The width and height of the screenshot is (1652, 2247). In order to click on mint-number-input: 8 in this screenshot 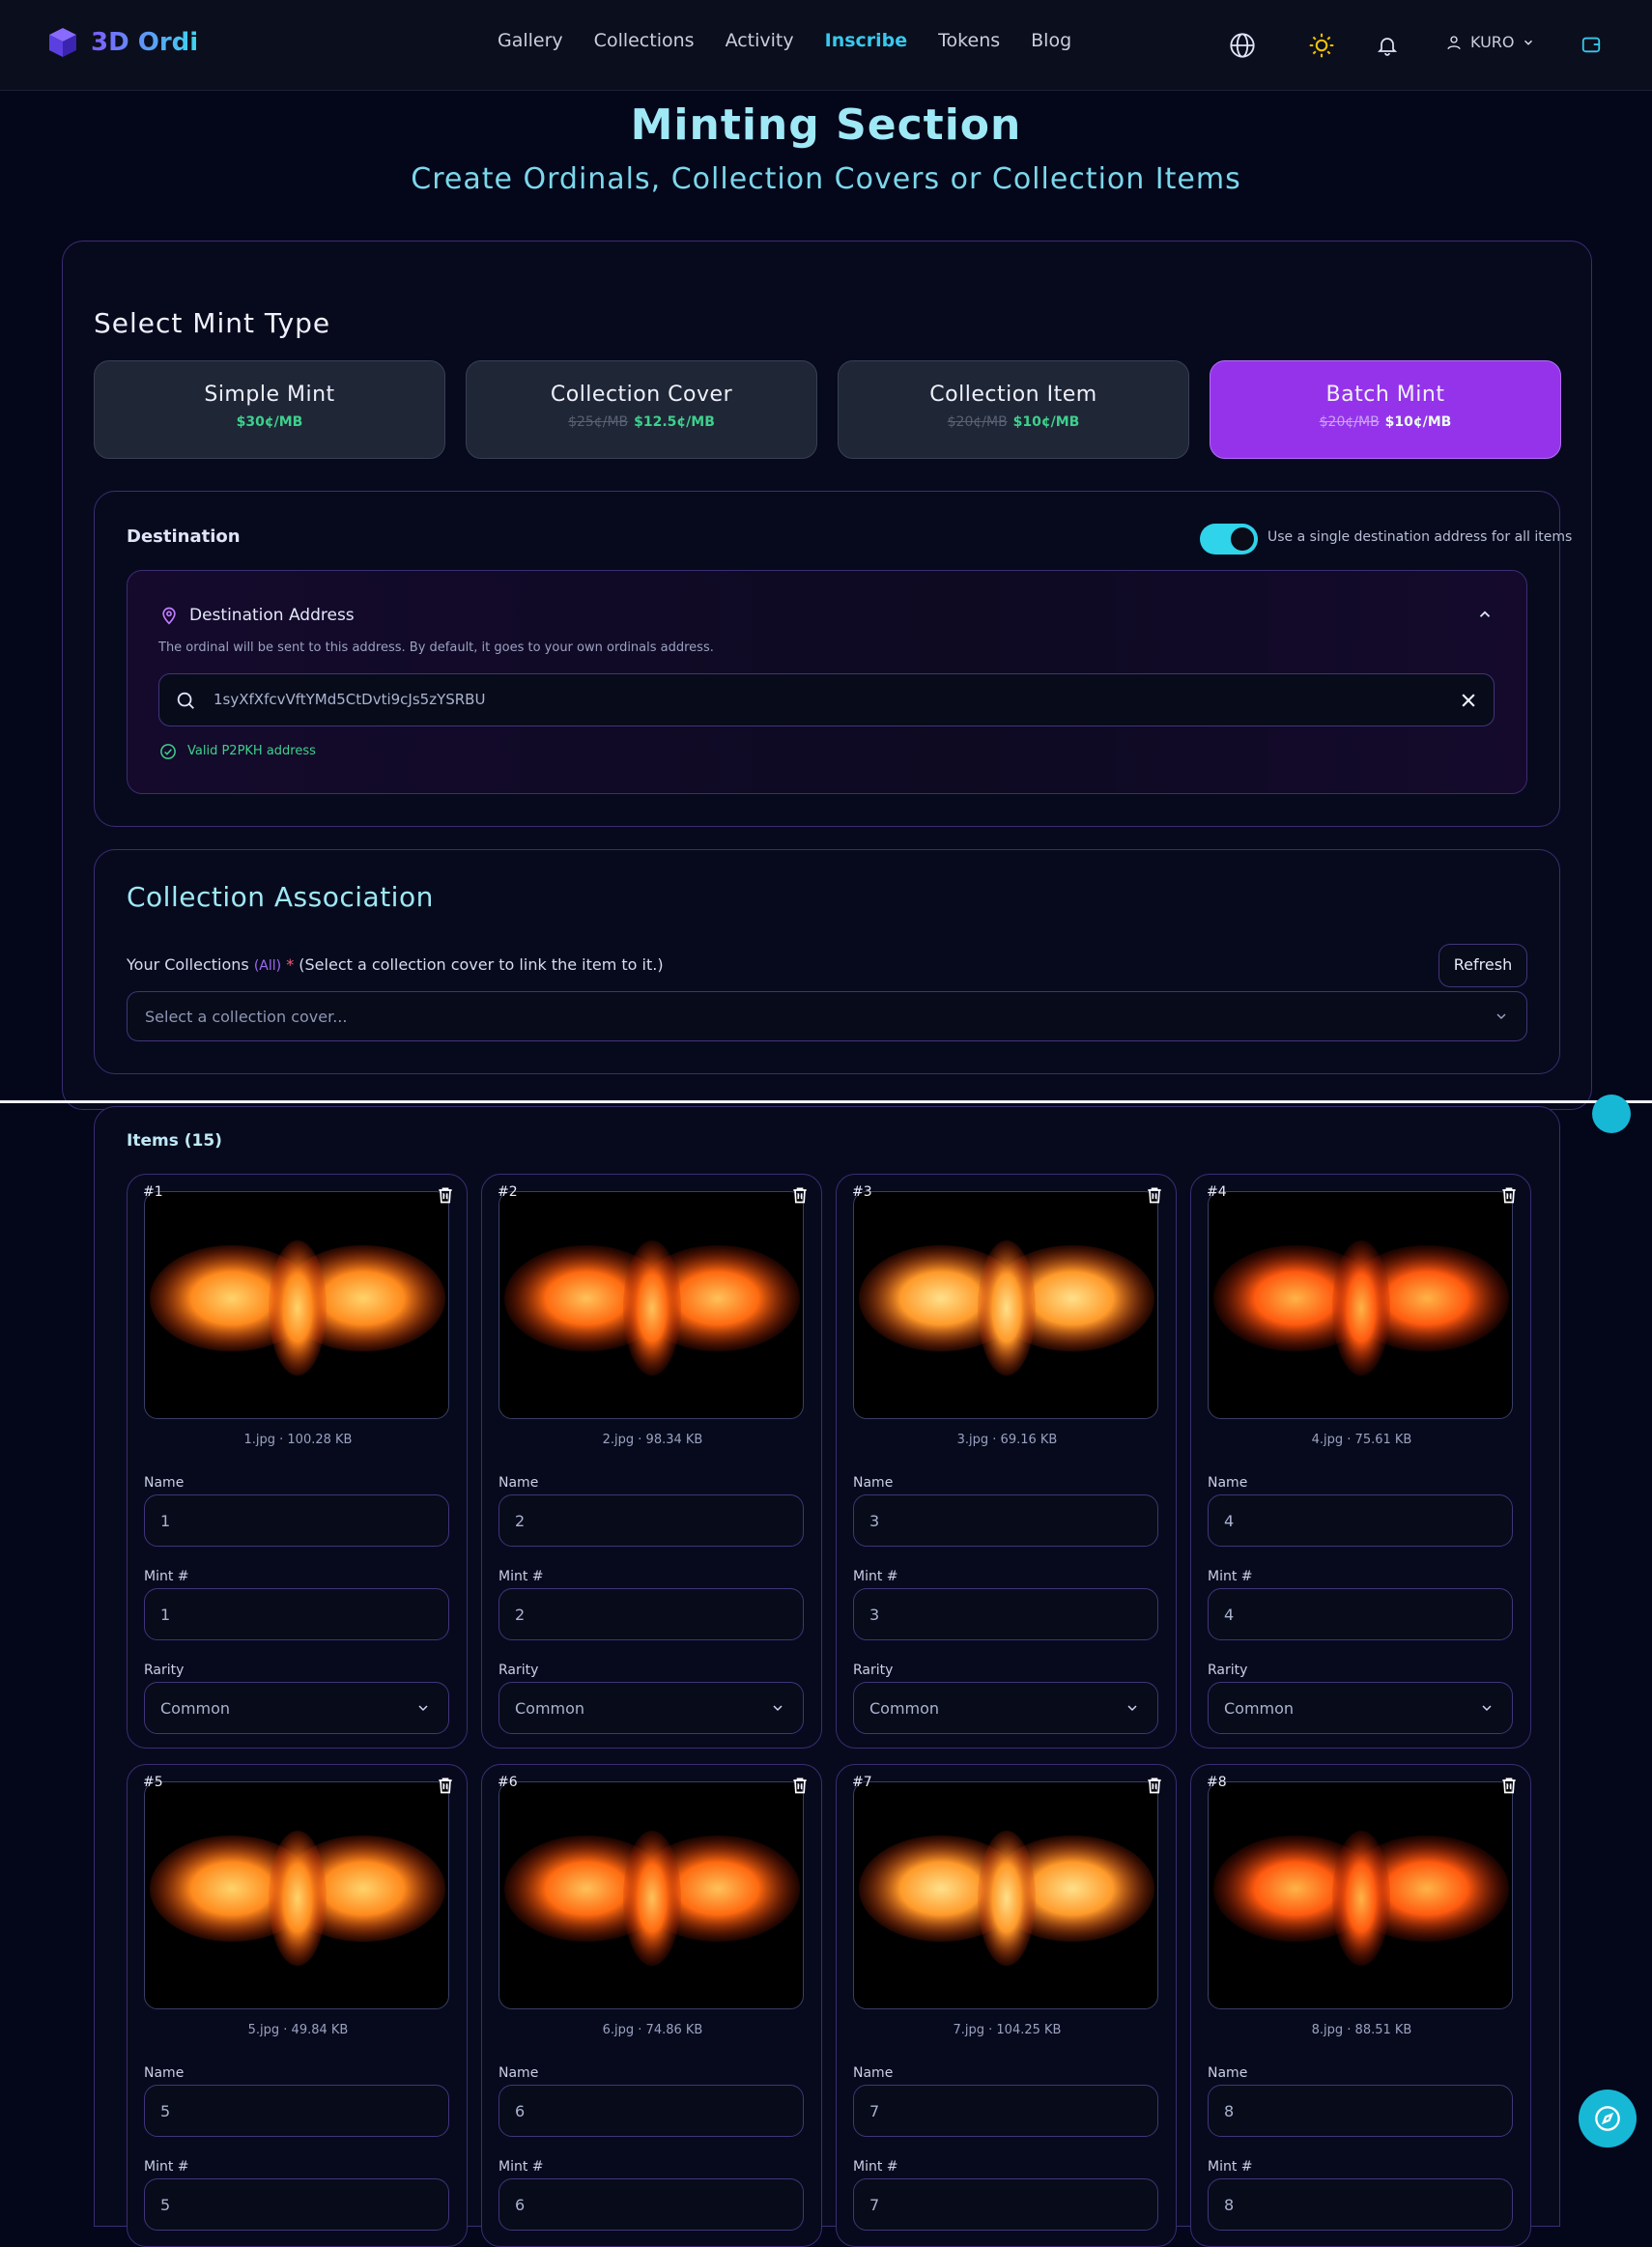, I will do `click(1360, 2204)`.